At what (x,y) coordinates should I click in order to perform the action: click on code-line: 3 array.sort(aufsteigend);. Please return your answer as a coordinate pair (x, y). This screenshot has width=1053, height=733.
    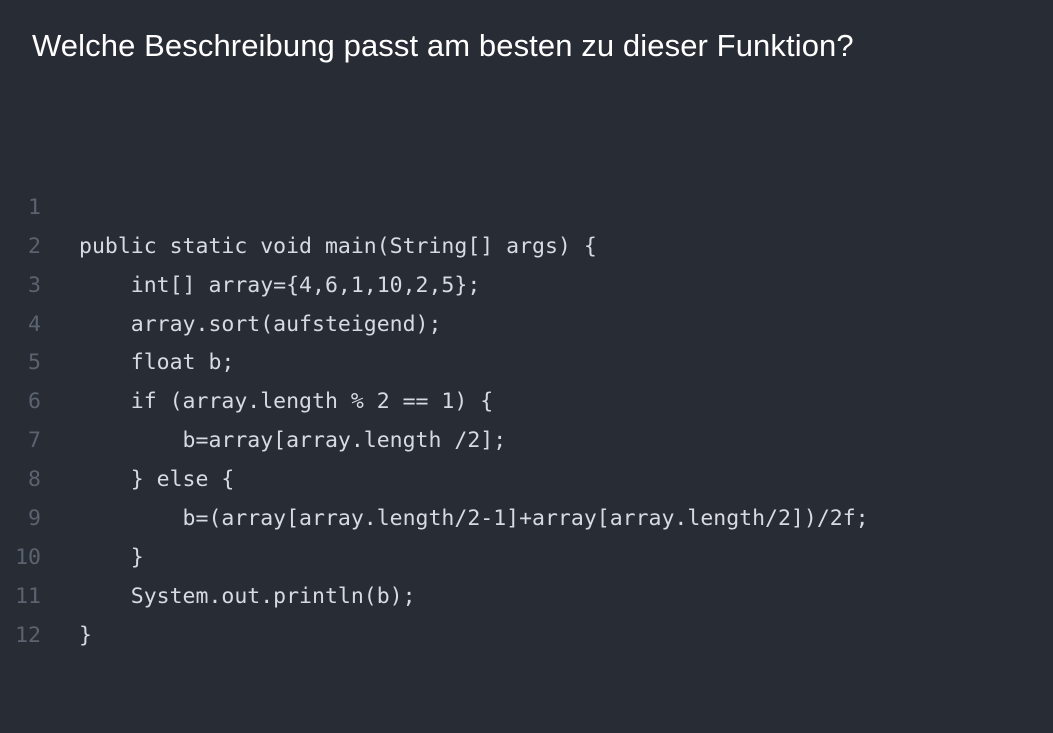
    Looking at the image, I should click on (526, 282).